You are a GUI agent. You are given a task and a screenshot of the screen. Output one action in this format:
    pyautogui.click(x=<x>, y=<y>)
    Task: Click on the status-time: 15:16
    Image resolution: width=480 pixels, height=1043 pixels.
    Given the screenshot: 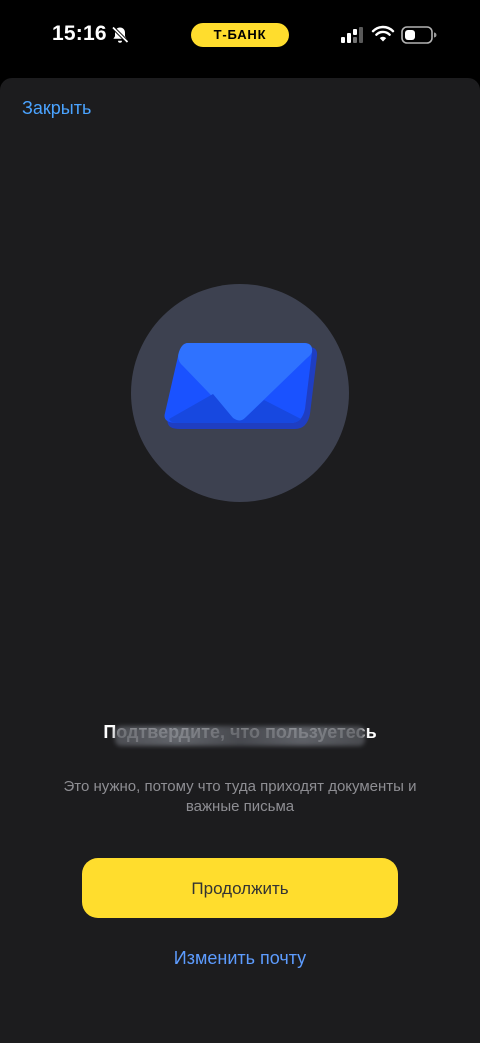 What is the action you would take?
    pyautogui.click(x=79, y=33)
    